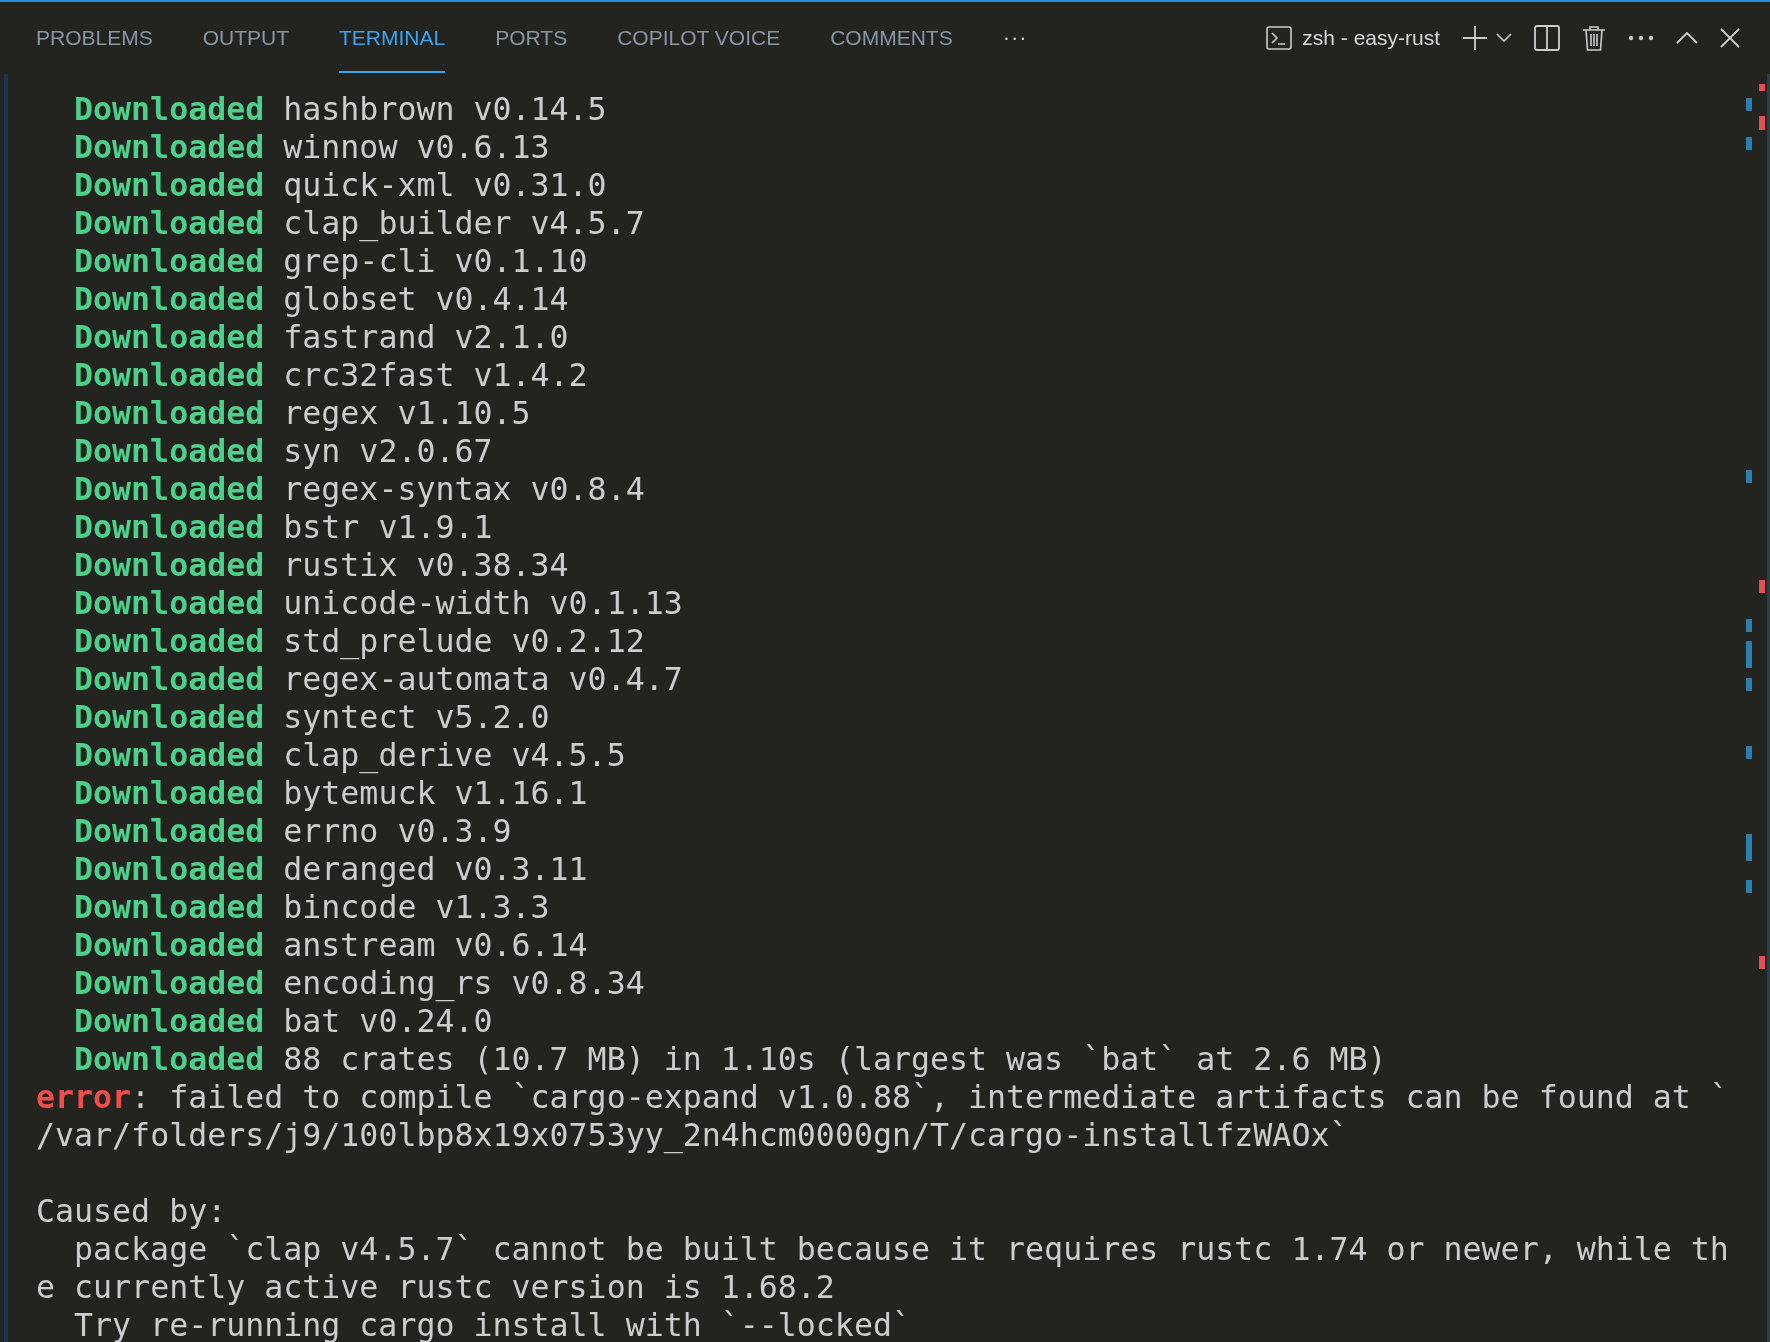 The width and height of the screenshot is (1770, 1342). Describe the element at coordinates (426, 565) in the screenshot. I see `terminal-line: rustix v0.38.34` at that location.